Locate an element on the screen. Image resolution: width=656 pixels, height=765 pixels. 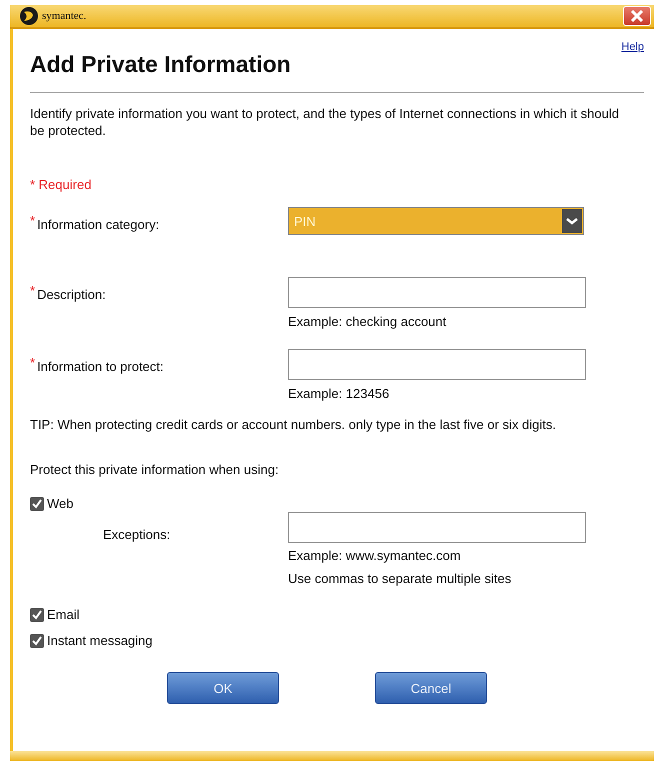
dialog-button: Cancel is located at coordinates (431, 688).